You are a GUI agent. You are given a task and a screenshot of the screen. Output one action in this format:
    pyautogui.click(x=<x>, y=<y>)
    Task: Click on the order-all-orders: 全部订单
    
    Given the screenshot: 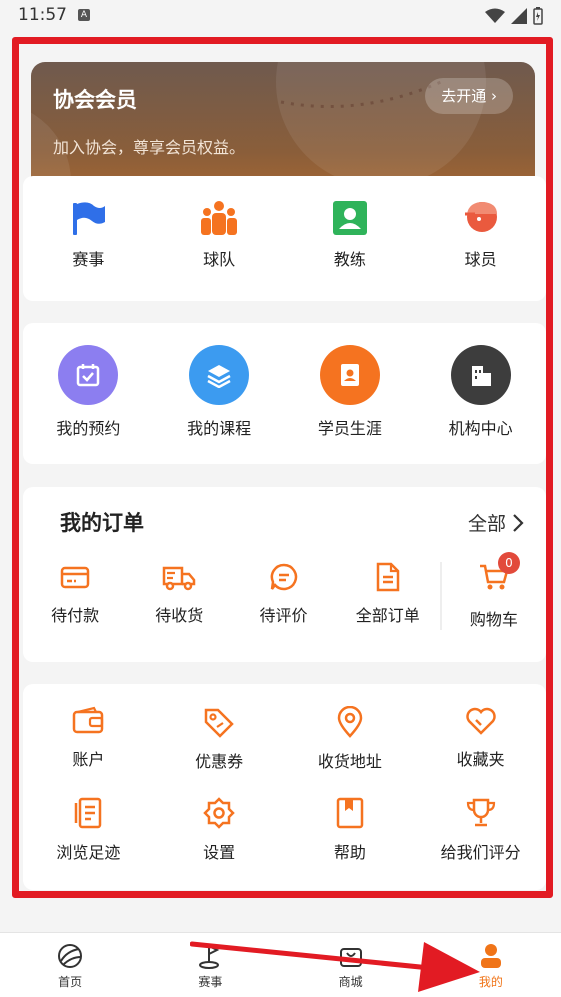 What is the action you would take?
    pyautogui.click(x=388, y=596)
    